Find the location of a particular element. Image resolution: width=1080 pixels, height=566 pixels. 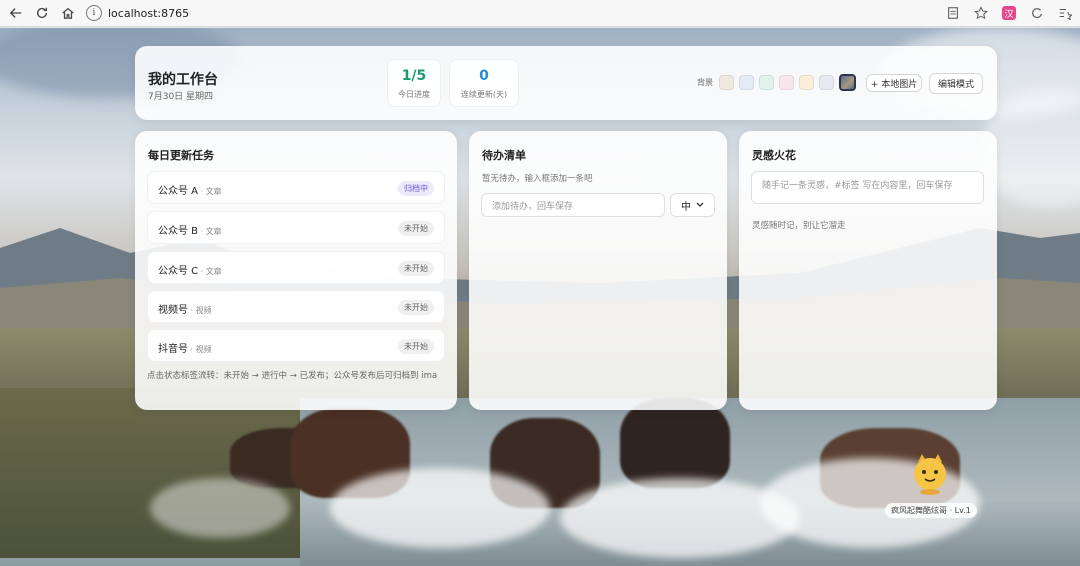

streak-value: 0 is located at coordinates (484, 76).